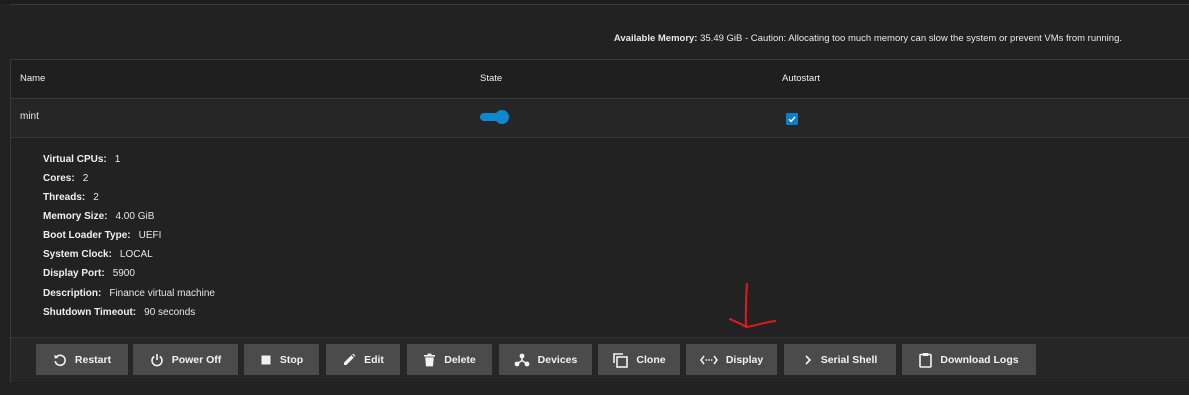 Image resolution: width=1189 pixels, height=395 pixels. I want to click on pencil-icon, so click(350, 359).